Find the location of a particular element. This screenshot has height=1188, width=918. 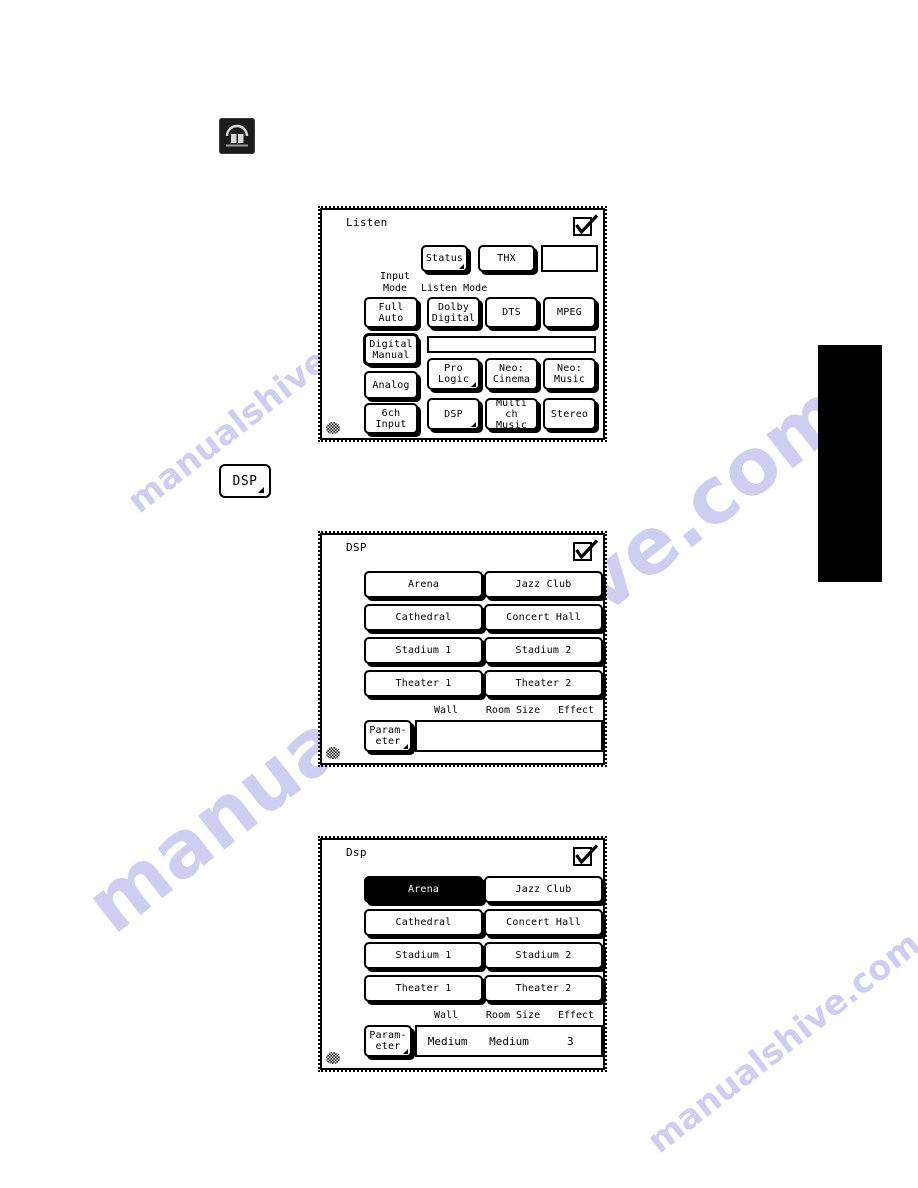

panel-title: Listen is located at coordinates (367, 222).